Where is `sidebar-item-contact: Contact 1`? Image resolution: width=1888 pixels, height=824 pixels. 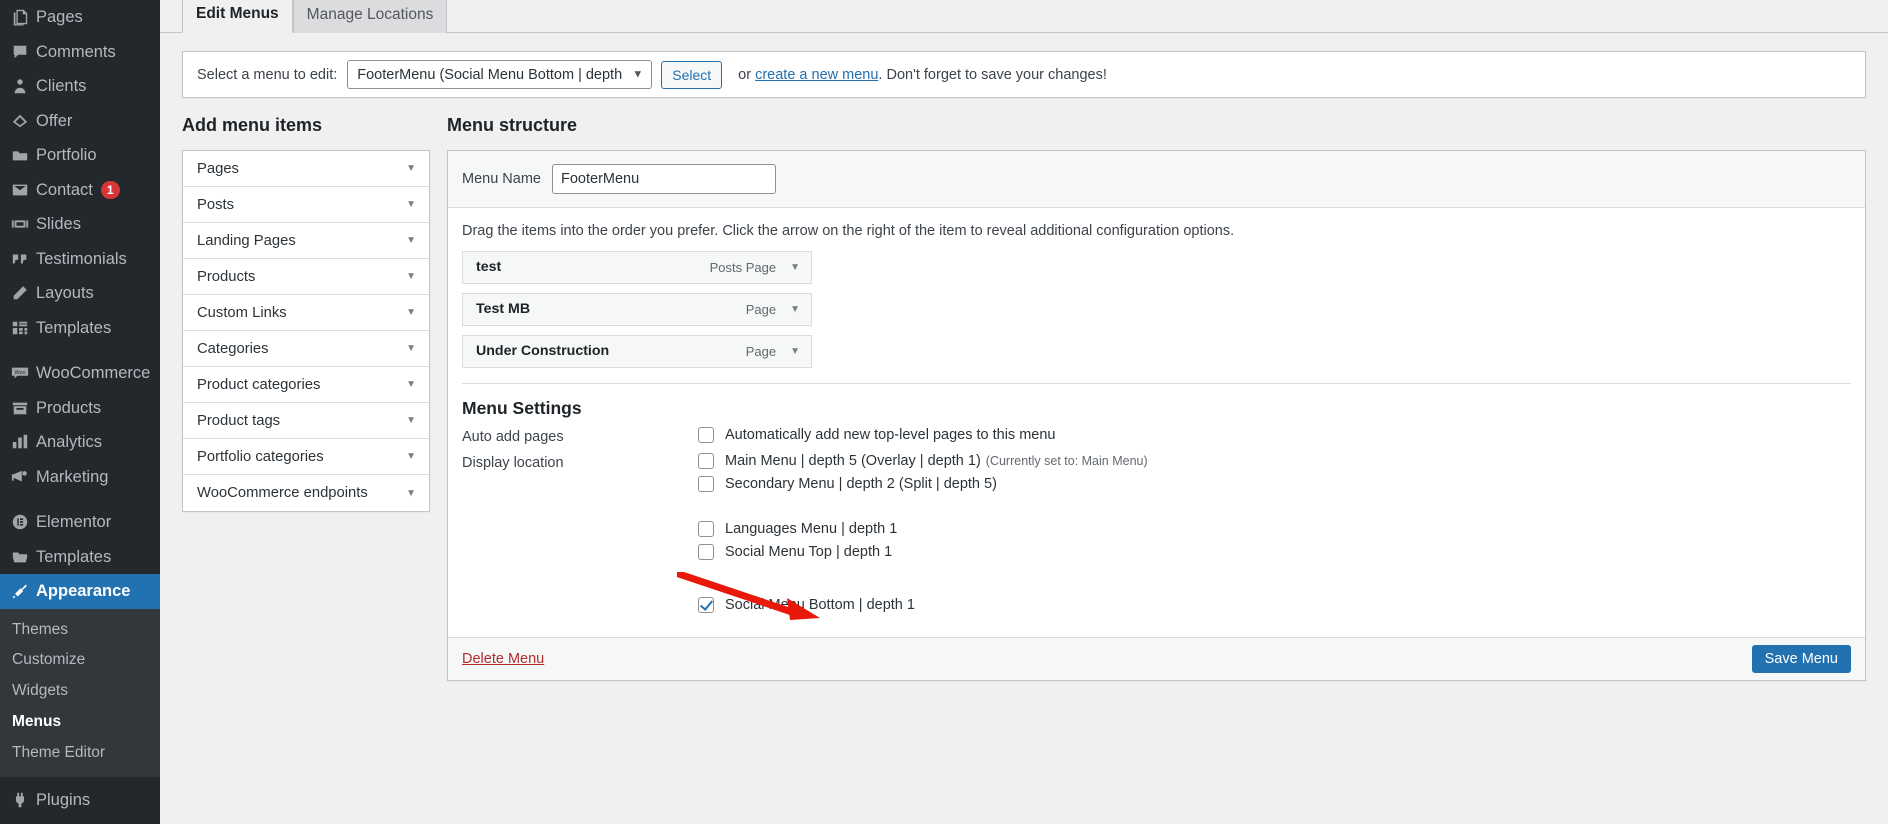
sidebar-item-contact: Contact 1 is located at coordinates (80, 190).